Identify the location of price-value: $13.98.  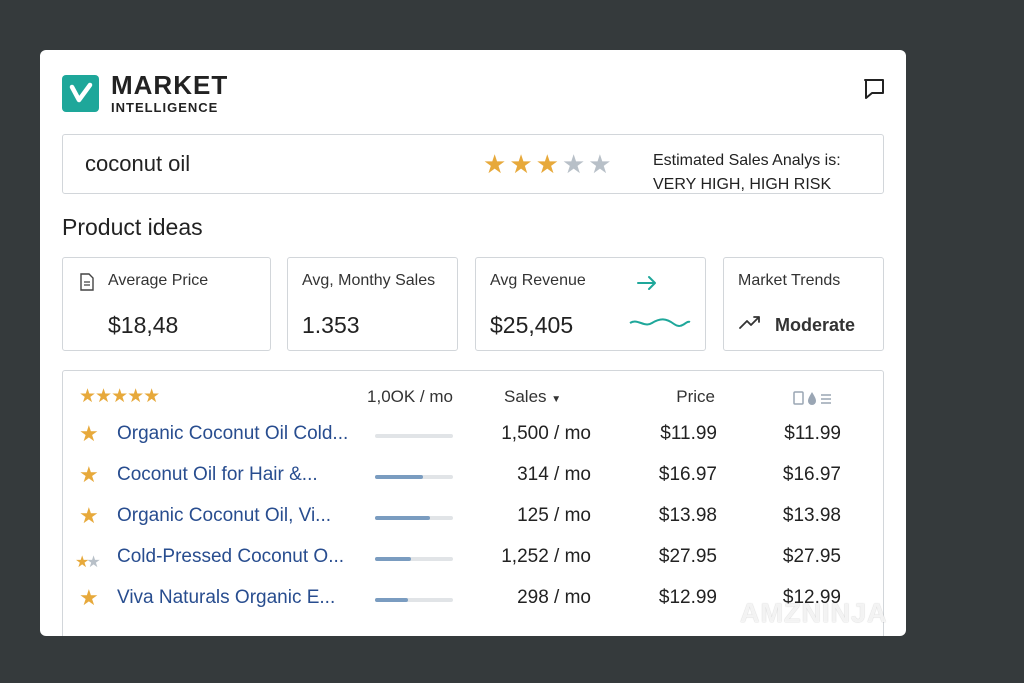
(687, 515).